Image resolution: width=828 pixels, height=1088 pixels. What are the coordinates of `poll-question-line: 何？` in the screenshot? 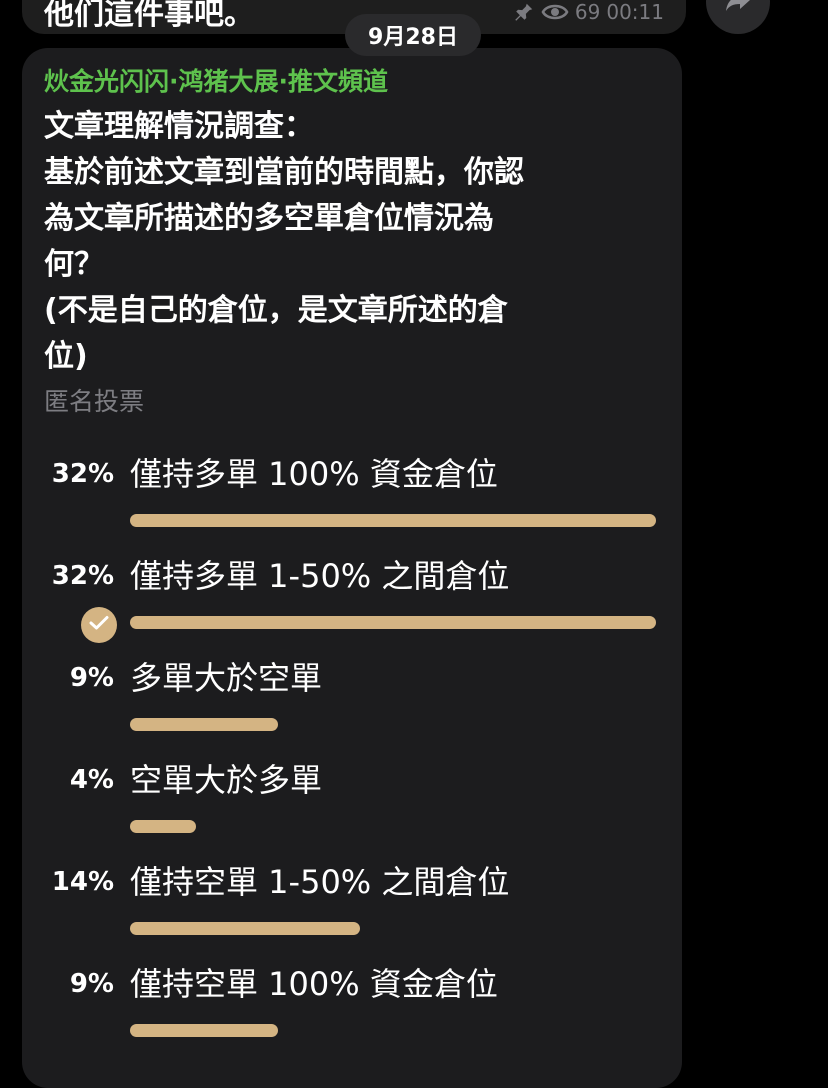 It's located at (74, 264).